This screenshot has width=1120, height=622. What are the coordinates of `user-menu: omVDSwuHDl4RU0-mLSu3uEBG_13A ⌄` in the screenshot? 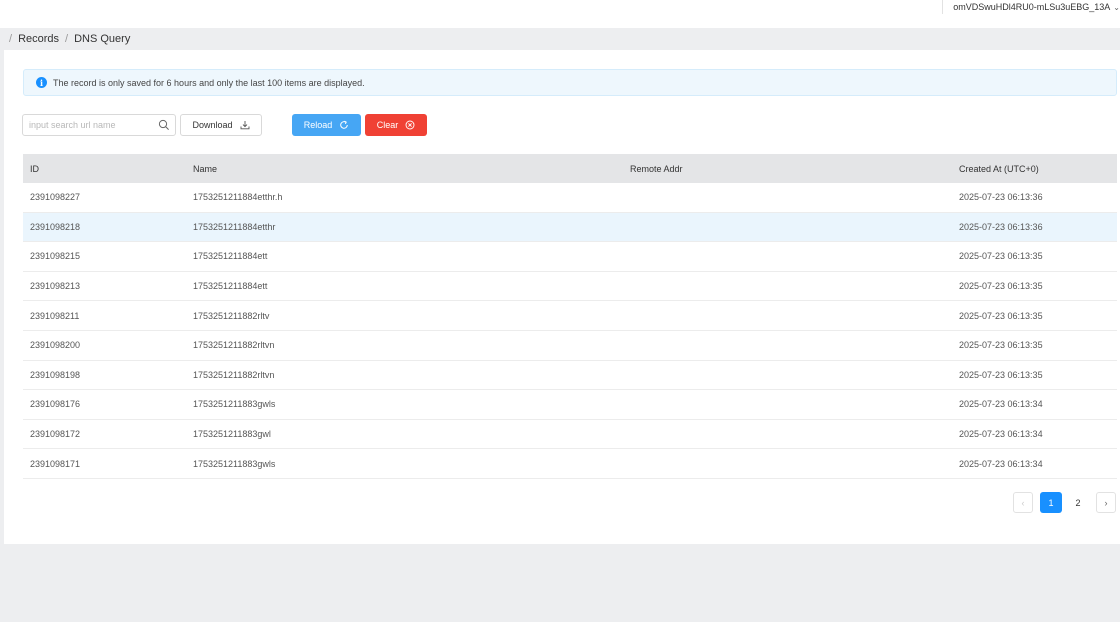 It's located at (1031, 7).